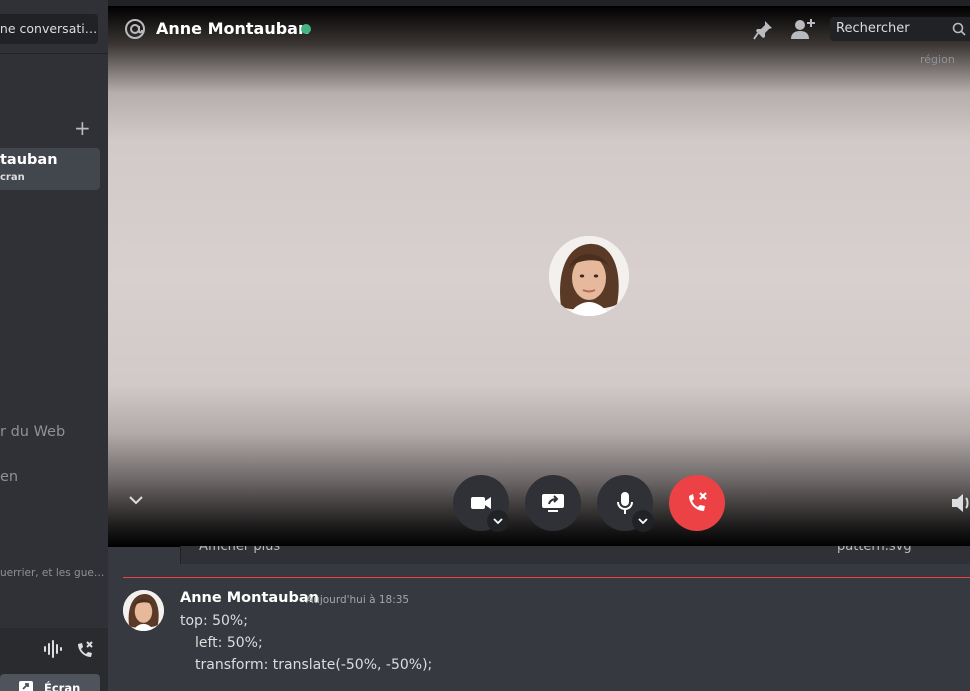 This screenshot has height=691, width=970. I want to click on sidebar-divider, so click(54, 53).